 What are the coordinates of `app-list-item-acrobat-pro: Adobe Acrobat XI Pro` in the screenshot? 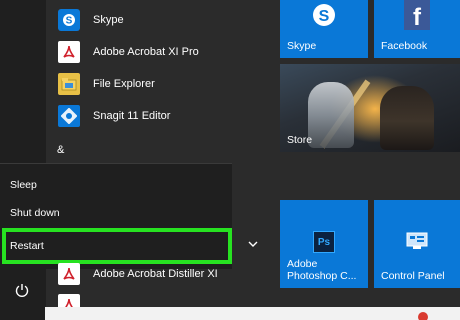 It's located at (128, 52).